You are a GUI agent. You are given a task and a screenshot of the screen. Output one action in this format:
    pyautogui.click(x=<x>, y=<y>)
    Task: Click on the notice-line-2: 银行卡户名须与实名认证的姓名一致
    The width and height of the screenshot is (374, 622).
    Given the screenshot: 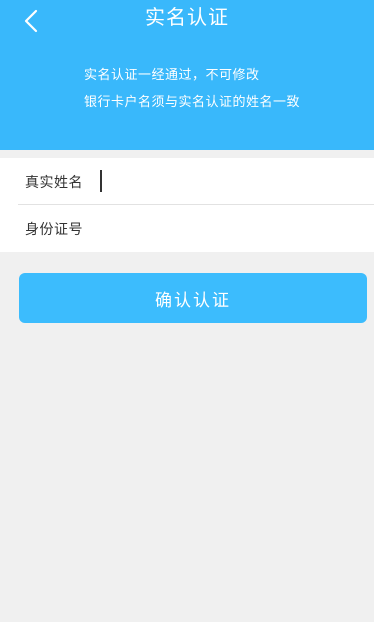 What is the action you would take?
    pyautogui.click(x=192, y=102)
    